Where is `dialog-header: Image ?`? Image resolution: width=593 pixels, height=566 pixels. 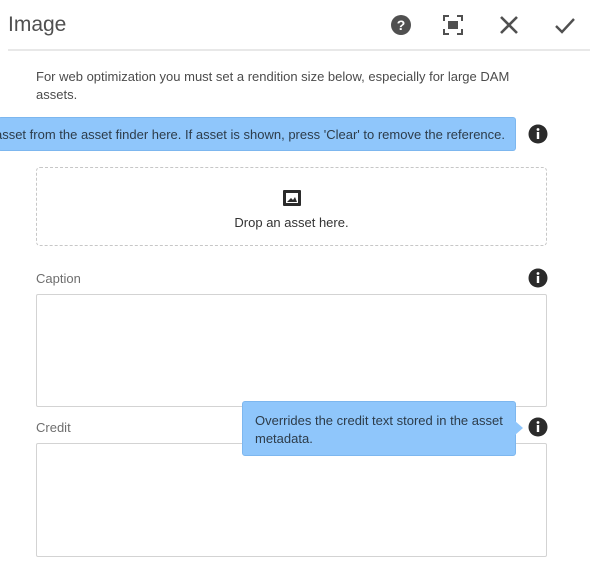
dialog-header: Image ? is located at coordinates (296, 25).